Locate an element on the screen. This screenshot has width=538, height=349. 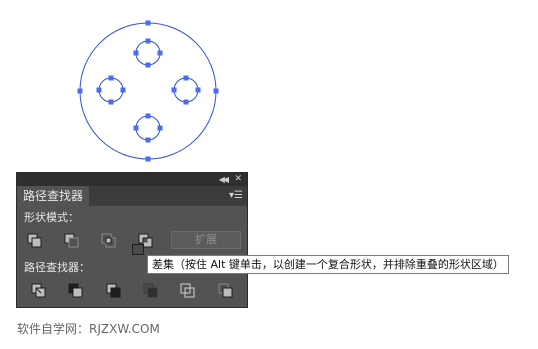
small-circle-top is located at coordinates (148, 53).